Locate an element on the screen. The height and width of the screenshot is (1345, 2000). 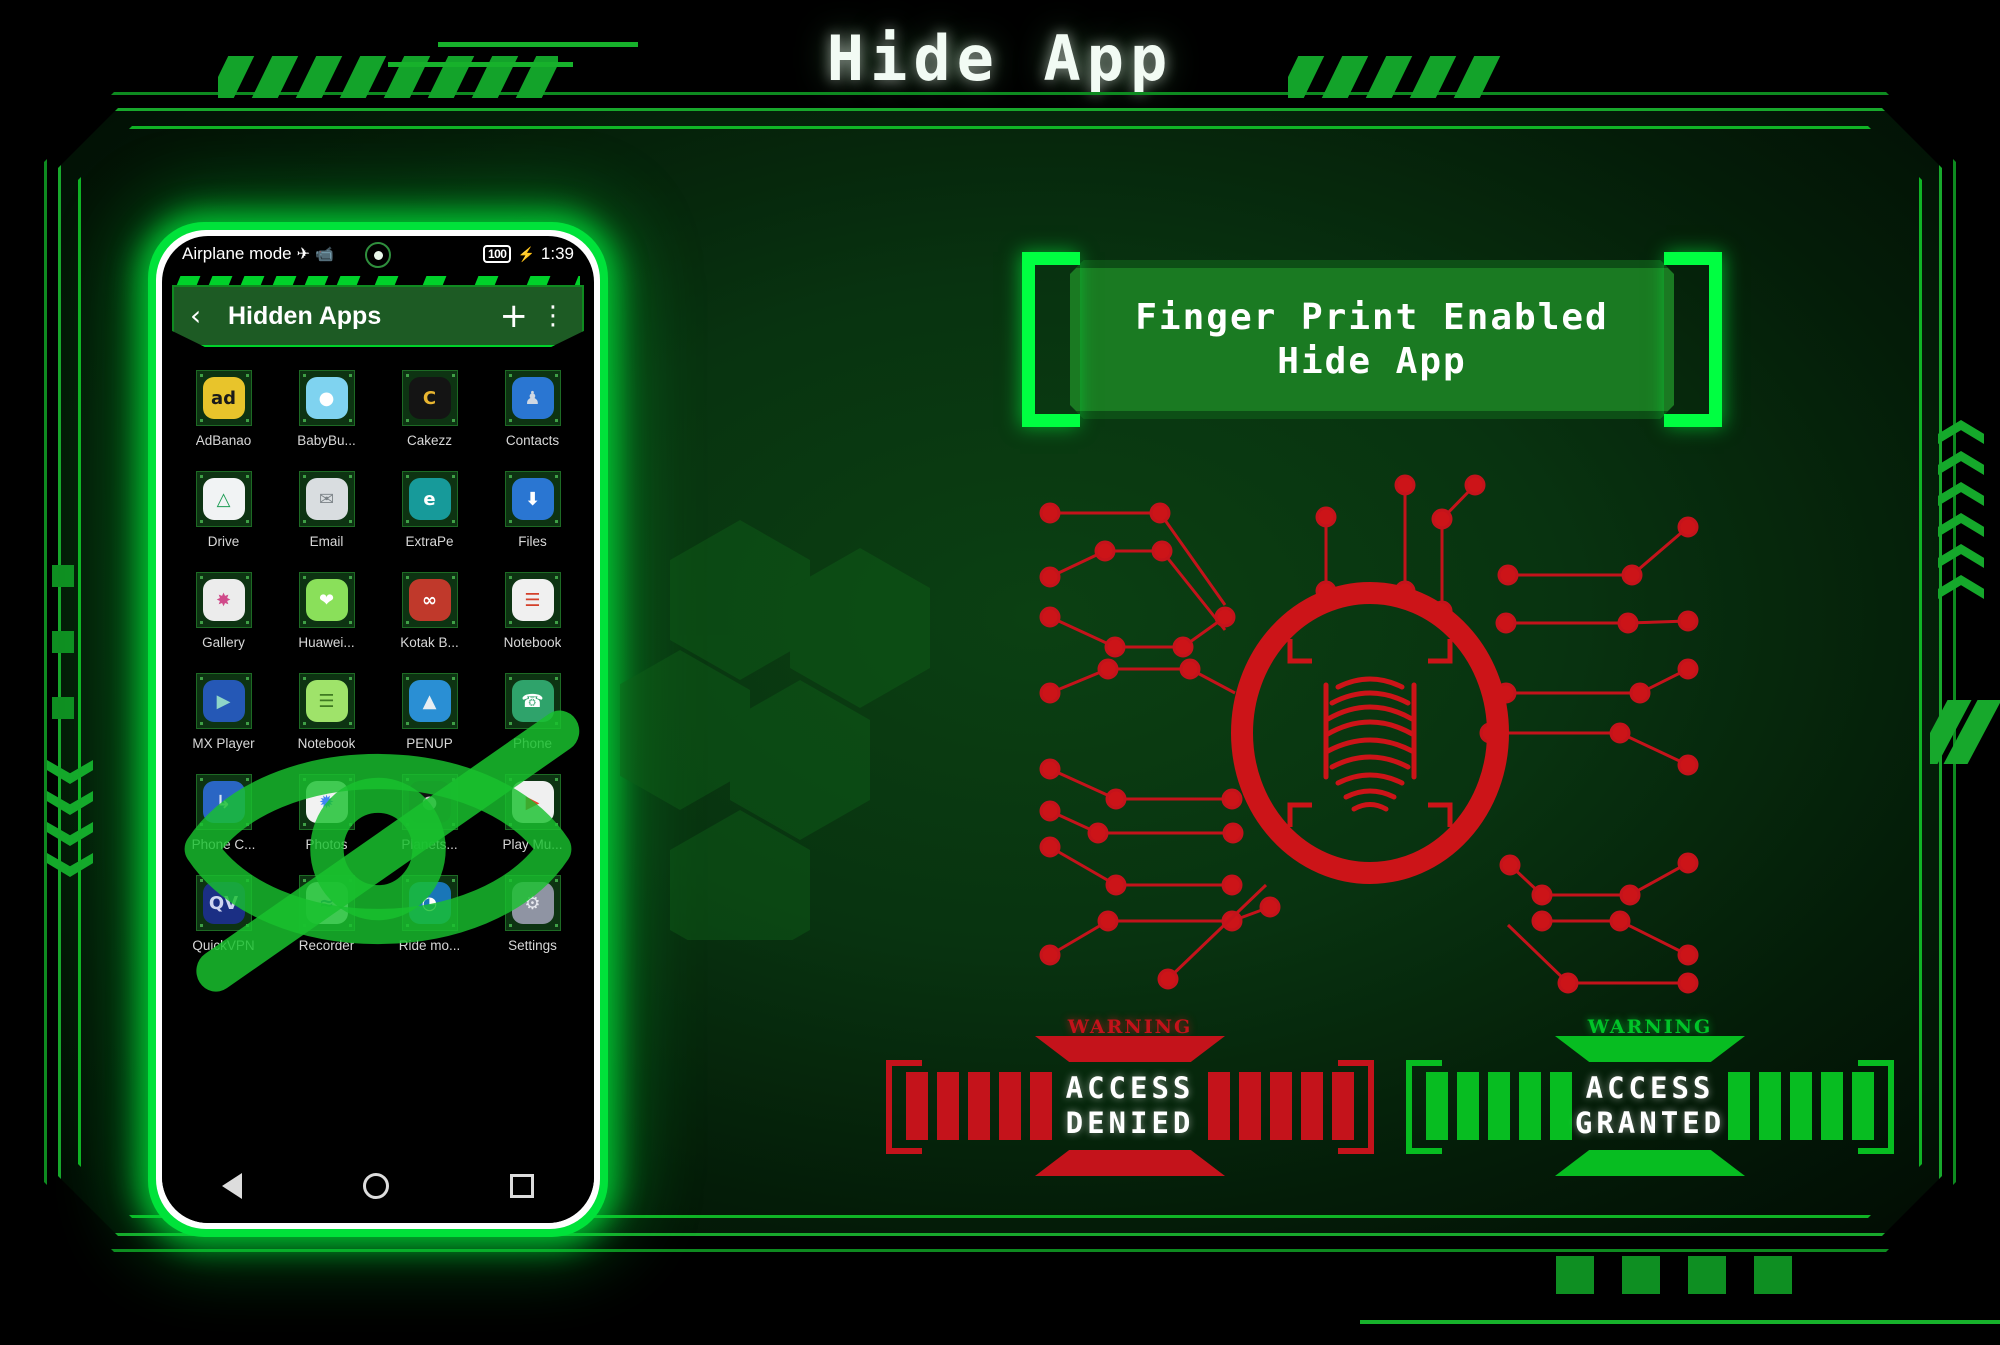
extrape-icon: e is located at coordinates (429, 499).